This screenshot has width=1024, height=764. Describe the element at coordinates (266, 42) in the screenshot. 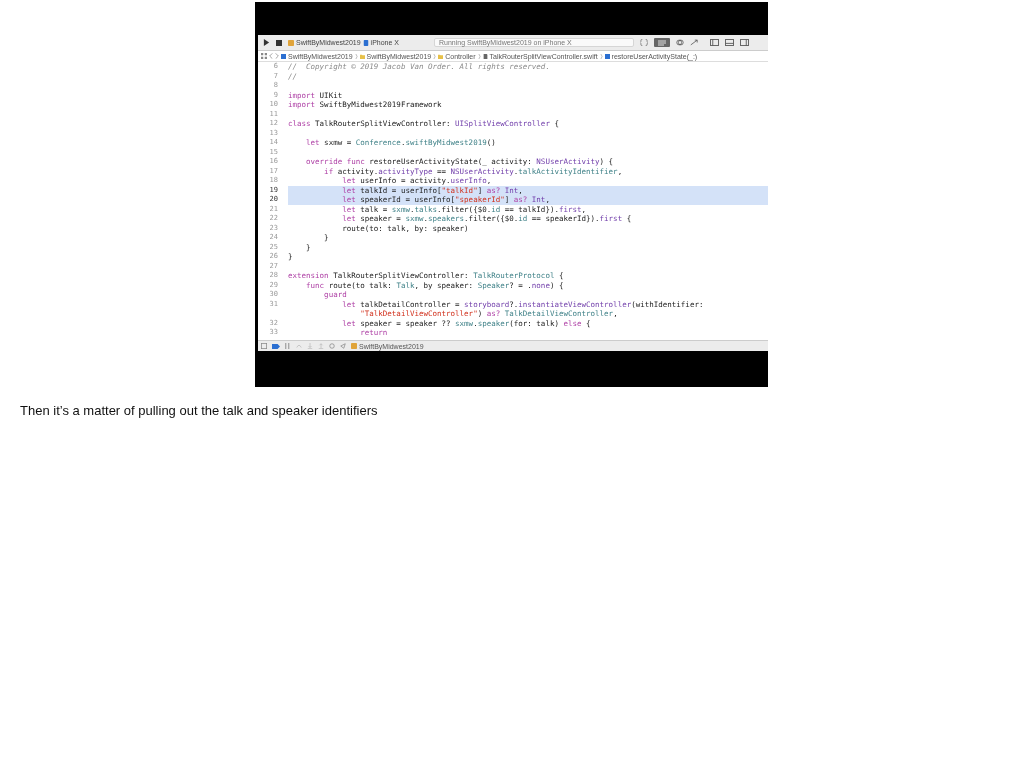

I see `play-icon` at that location.